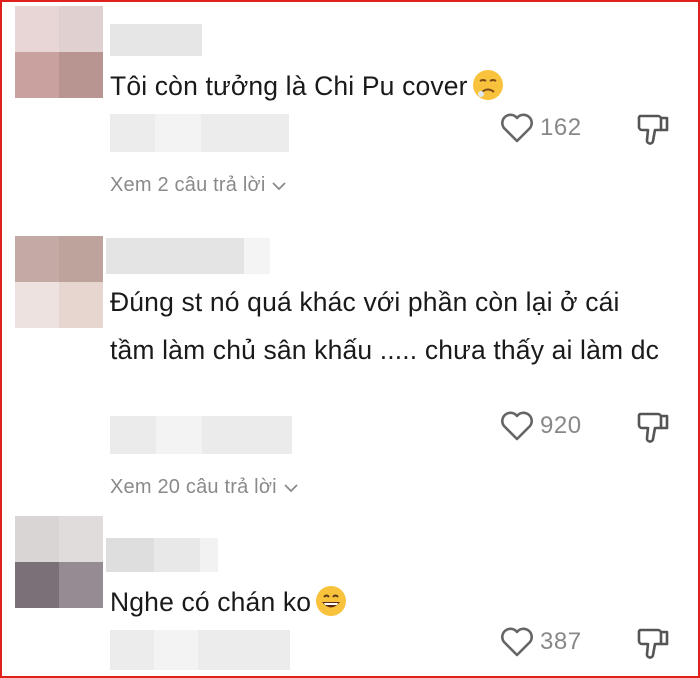 The width and height of the screenshot is (700, 678). I want to click on tired-face-emoji, so click(487, 85).